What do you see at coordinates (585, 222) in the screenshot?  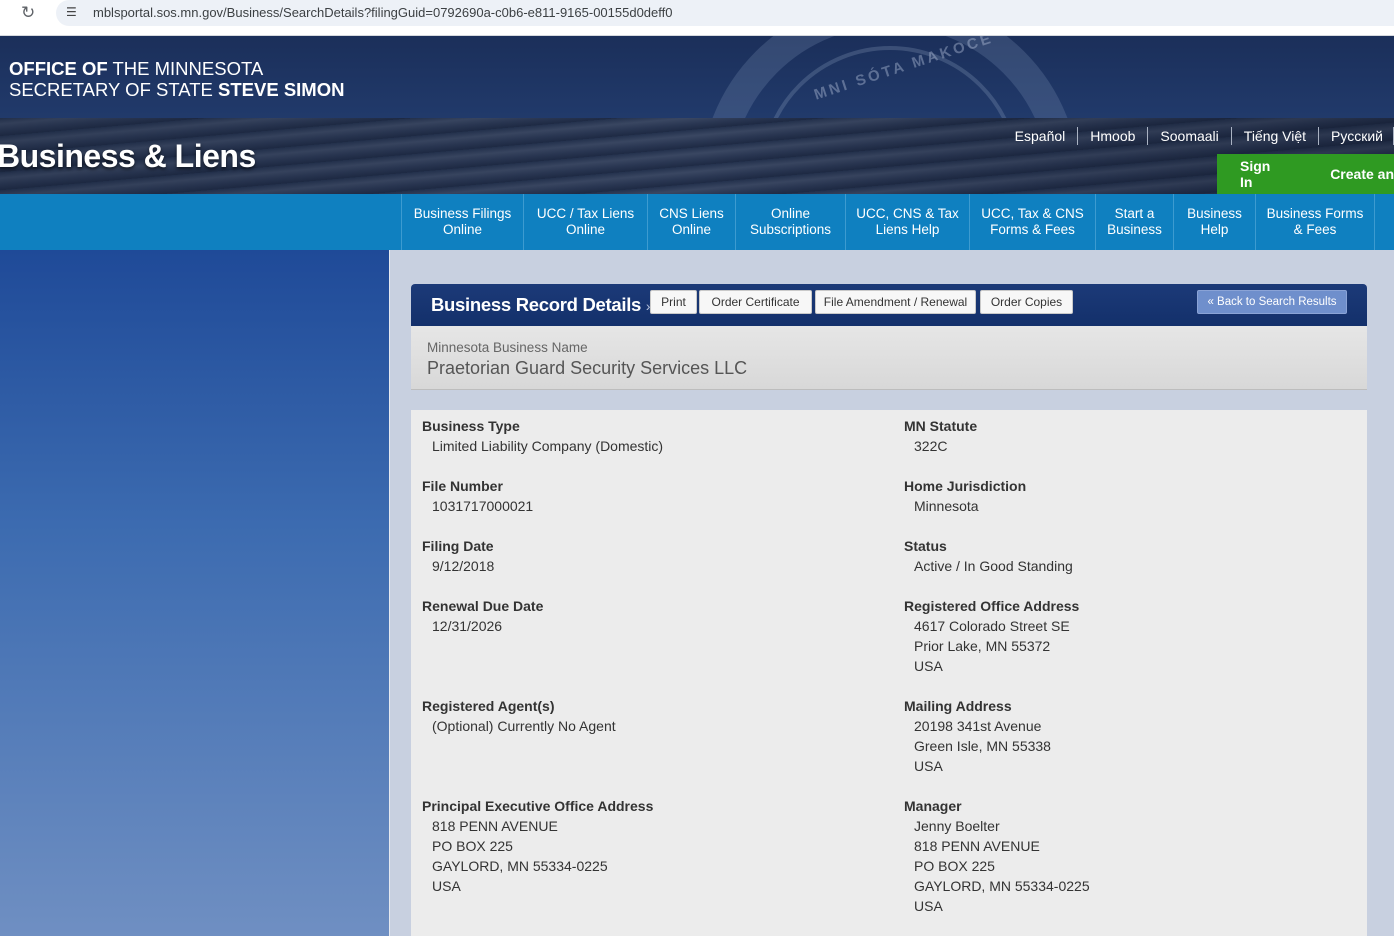 I see `nav-ucc-tax-liens-online: UCC / Tax Liens Online` at bounding box center [585, 222].